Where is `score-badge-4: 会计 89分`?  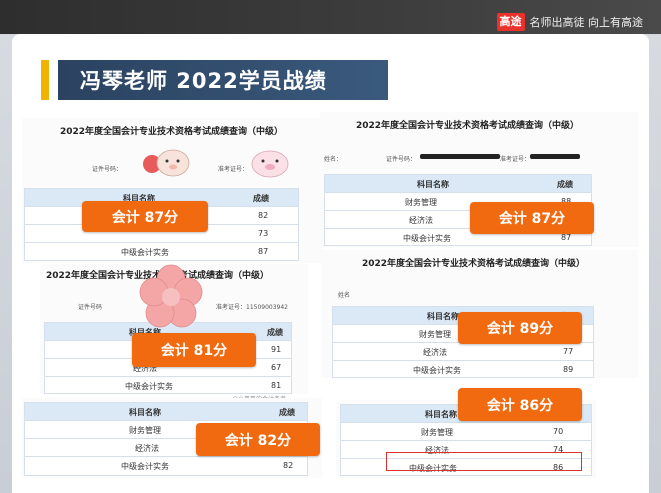 score-badge-4: 会计 89分 is located at coordinates (520, 328).